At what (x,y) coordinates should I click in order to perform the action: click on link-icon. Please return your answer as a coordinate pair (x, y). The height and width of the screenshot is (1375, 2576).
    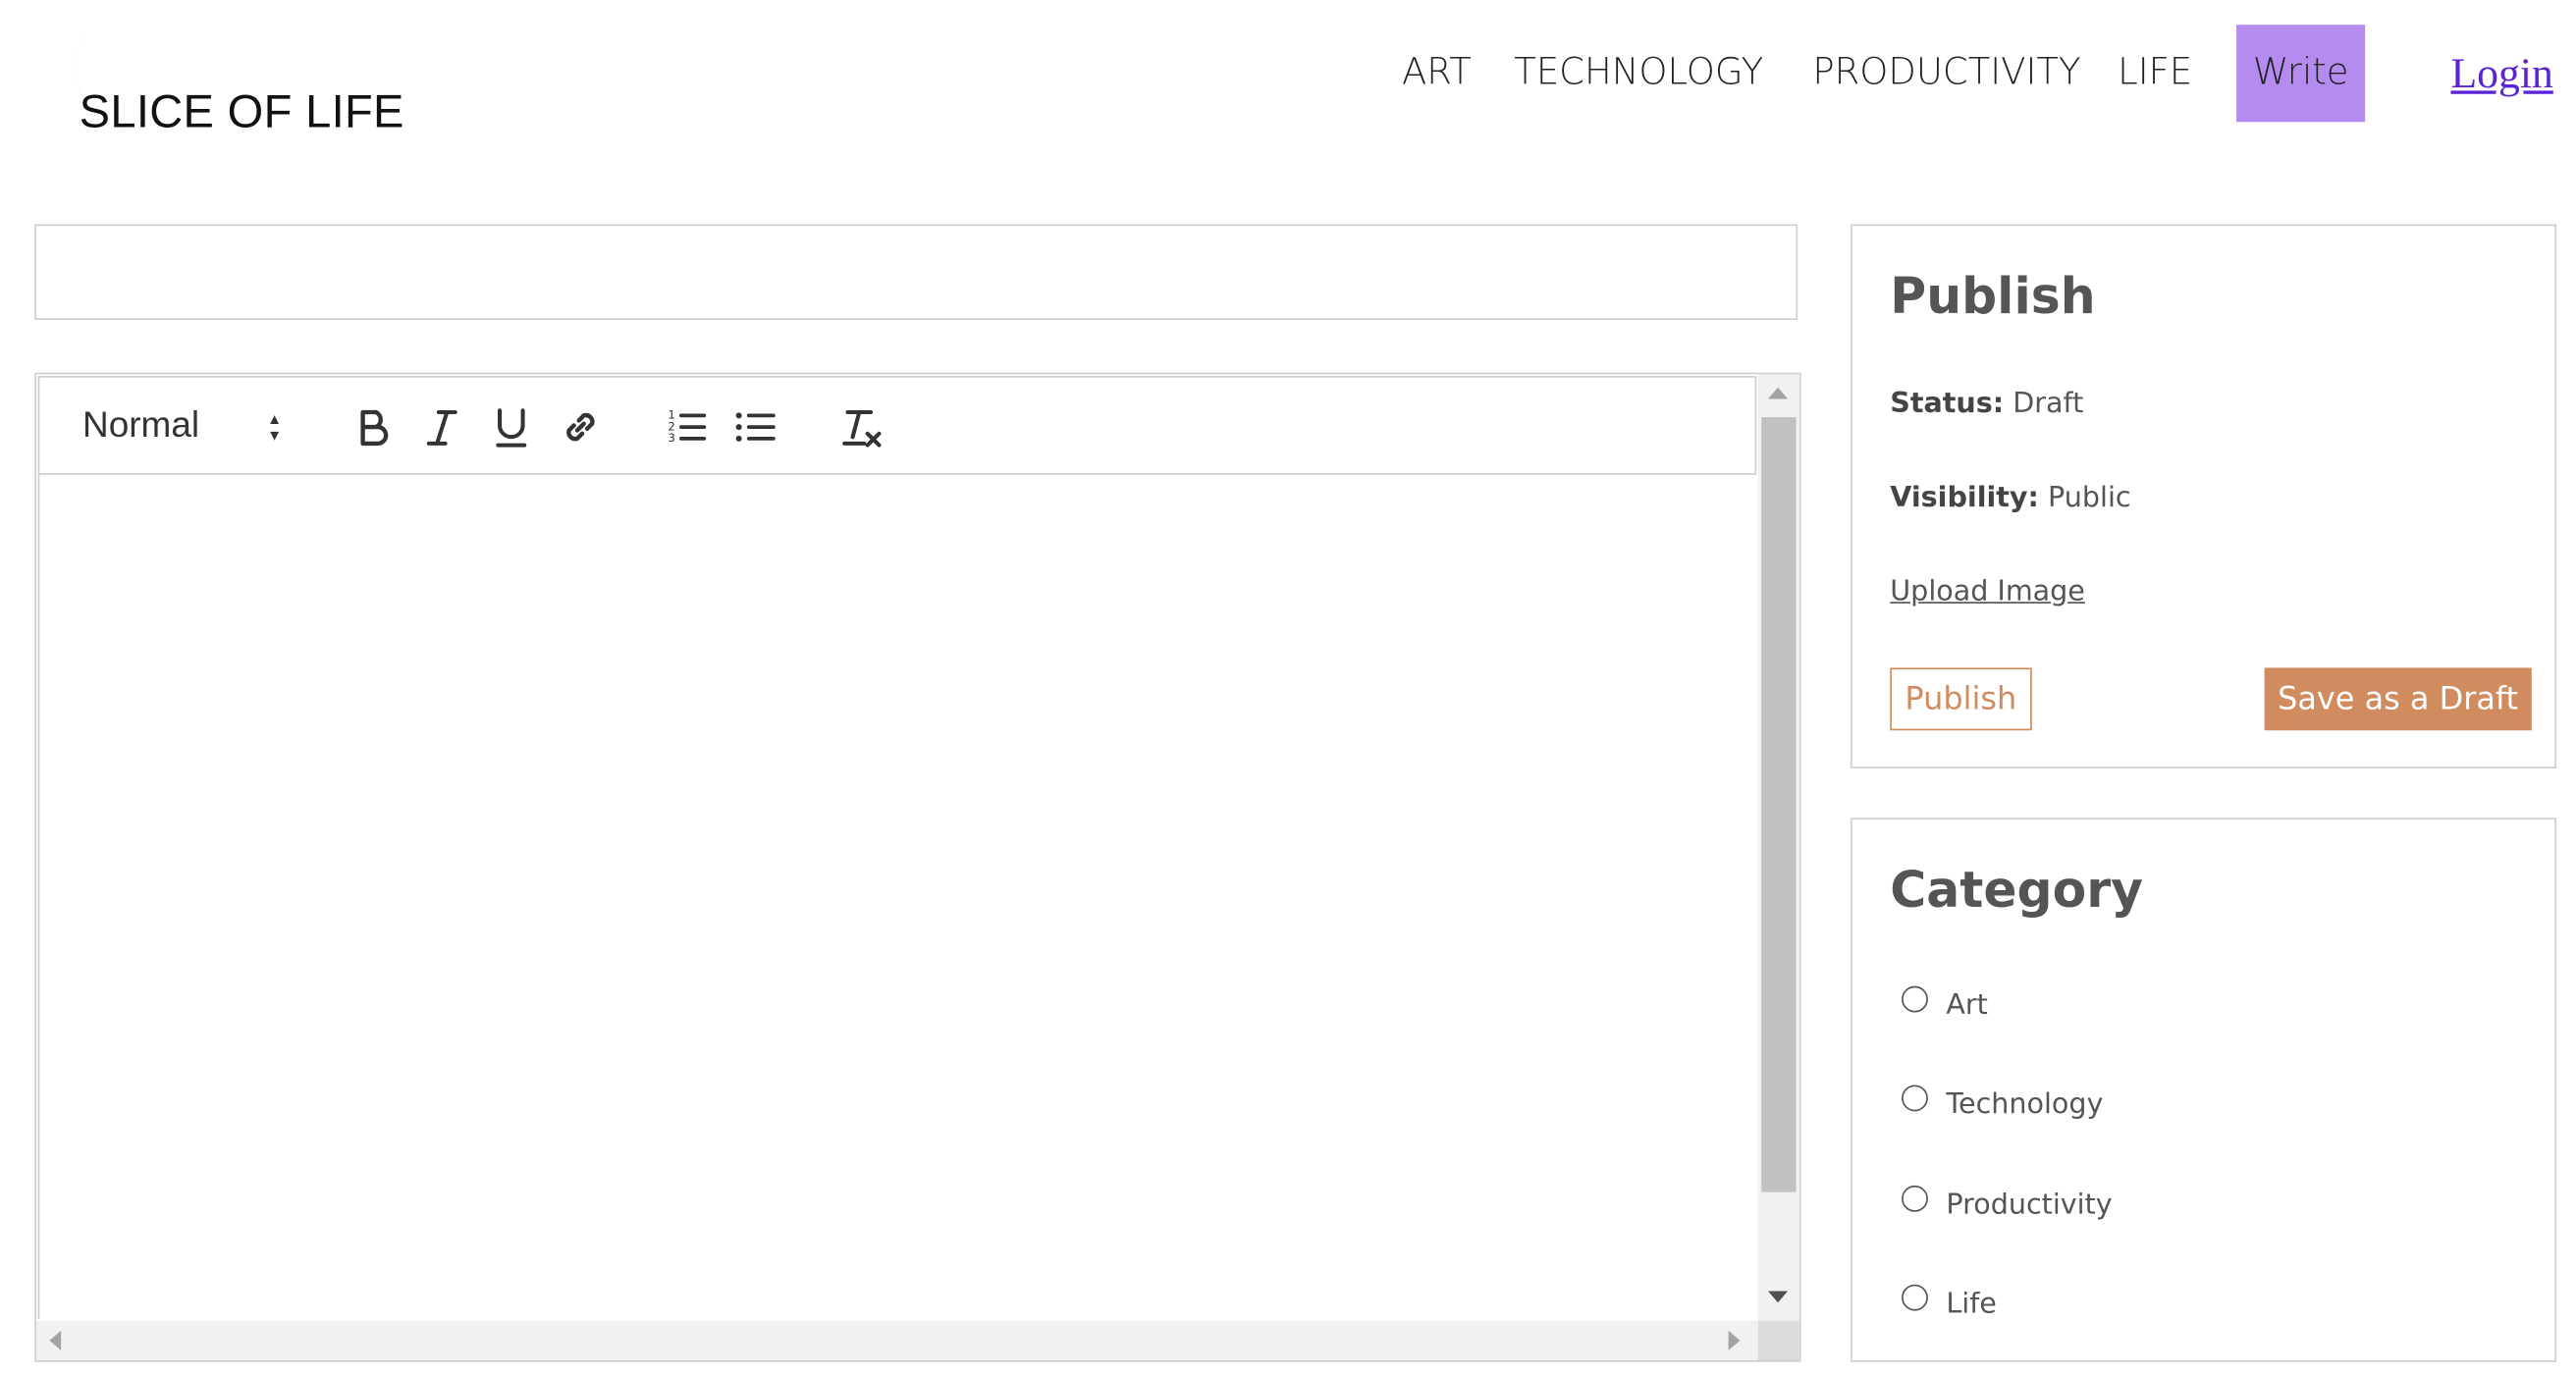
    Looking at the image, I should click on (581, 427).